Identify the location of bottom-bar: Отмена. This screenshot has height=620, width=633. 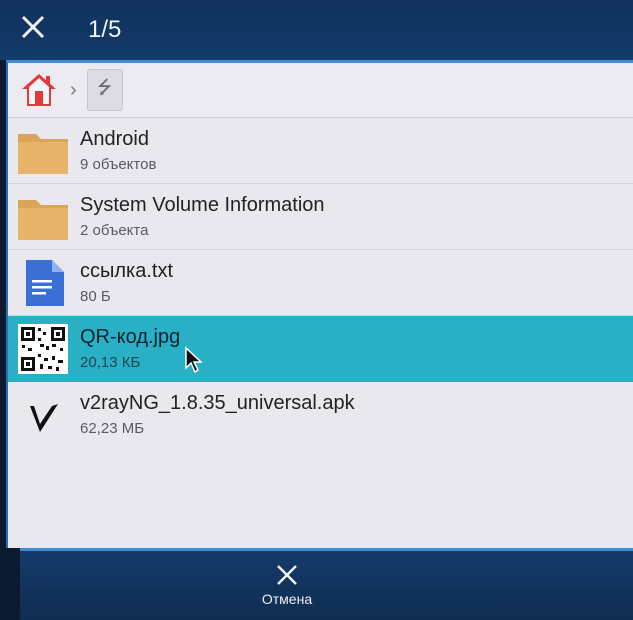
(326, 584).